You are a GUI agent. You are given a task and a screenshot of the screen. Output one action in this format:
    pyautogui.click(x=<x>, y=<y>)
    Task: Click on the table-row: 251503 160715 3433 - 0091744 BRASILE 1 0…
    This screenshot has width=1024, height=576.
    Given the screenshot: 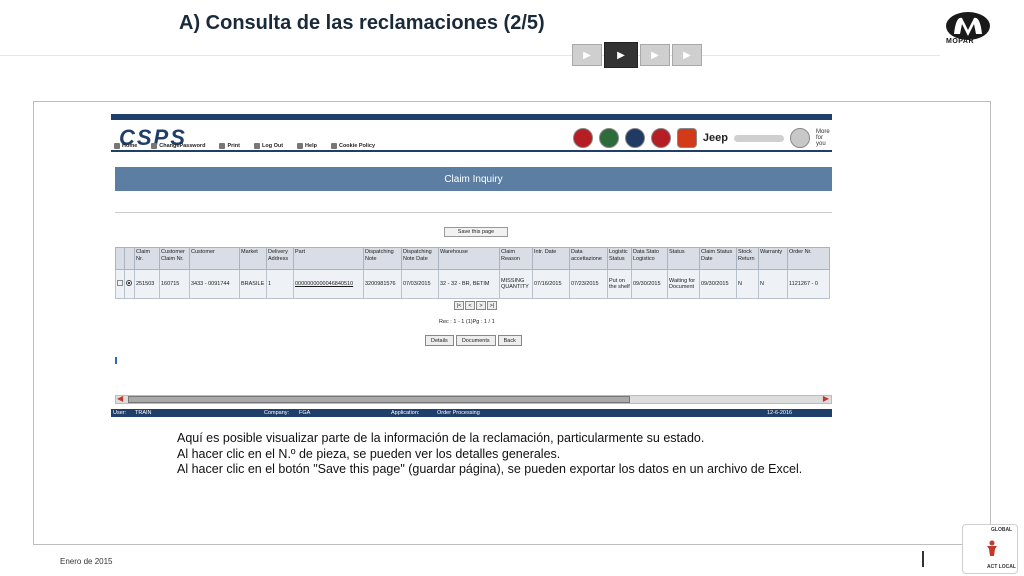 What is the action you would take?
    pyautogui.click(x=472, y=284)
    